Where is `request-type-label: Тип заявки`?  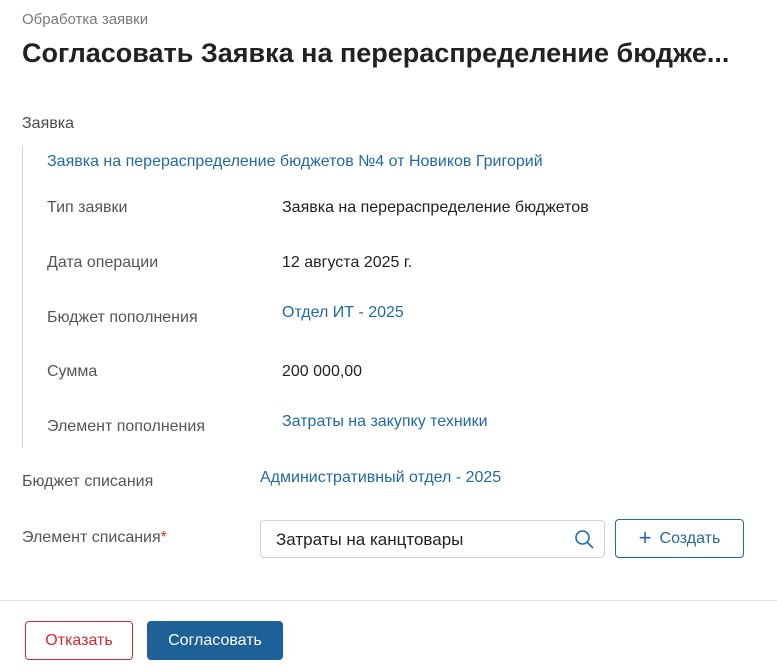 request-type-label: Тип заявки is located at coordinates (87, 207).